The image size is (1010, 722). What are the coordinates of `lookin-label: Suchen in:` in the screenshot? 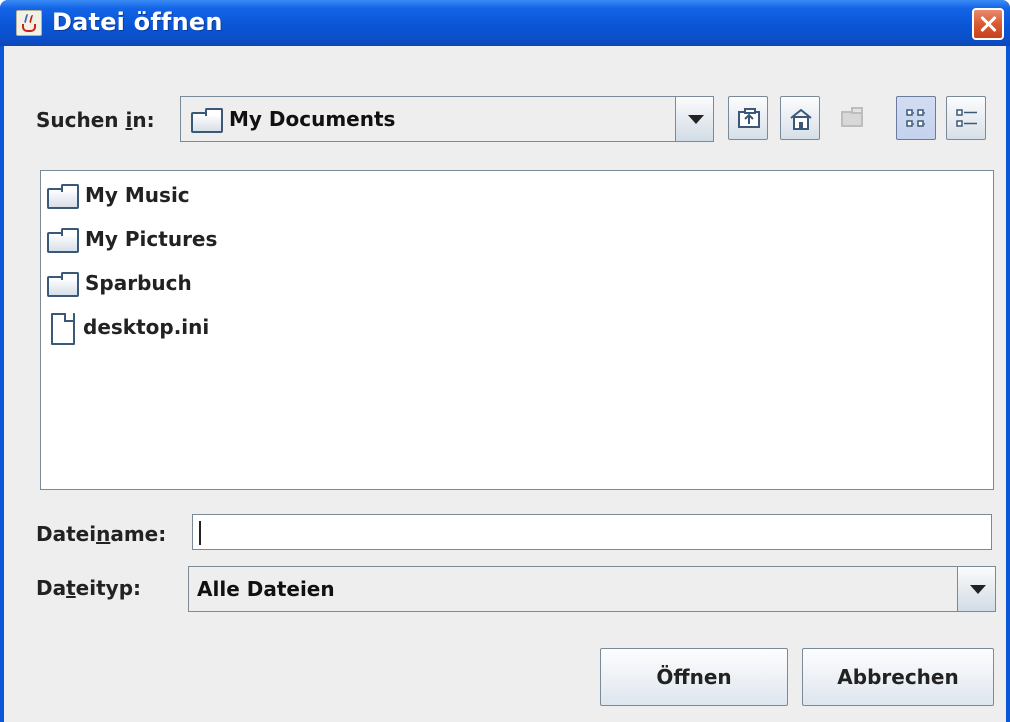 It's located at (95, 120).